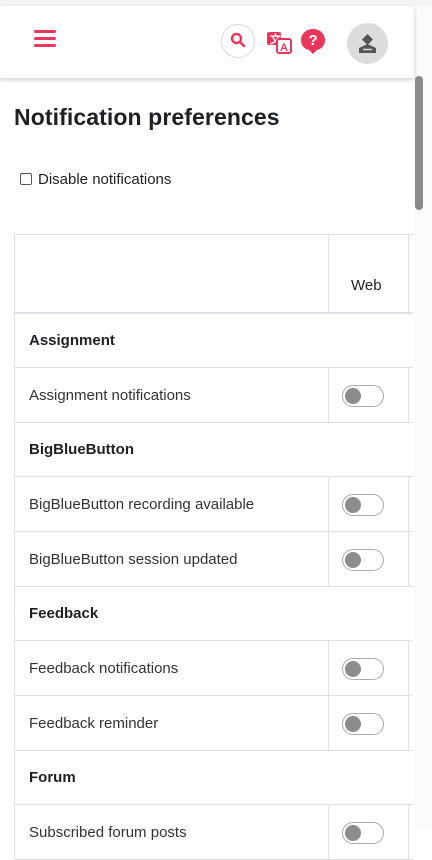 This screenshot has width=432, height=860. I want to click on preference-row: BigBlueButton session updated, so click(214, 559).